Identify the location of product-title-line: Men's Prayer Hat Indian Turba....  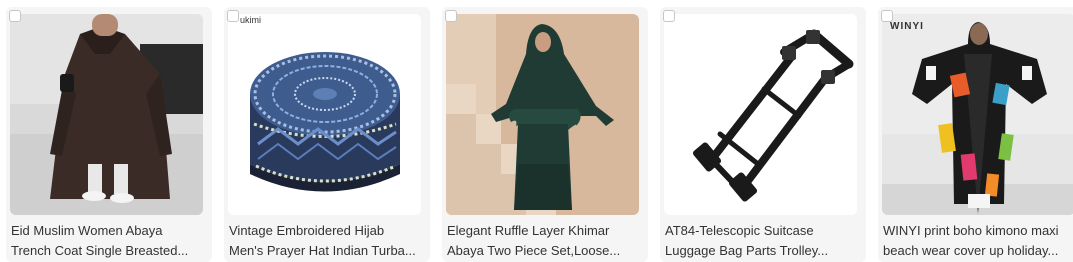
(322, 250).